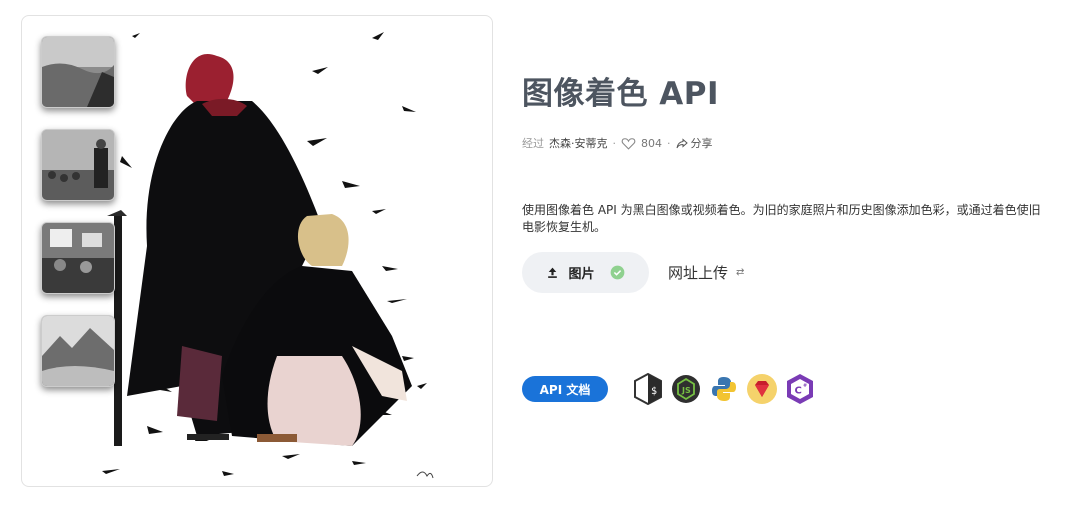  I want to click on svg-text: C, so click(798, 391).